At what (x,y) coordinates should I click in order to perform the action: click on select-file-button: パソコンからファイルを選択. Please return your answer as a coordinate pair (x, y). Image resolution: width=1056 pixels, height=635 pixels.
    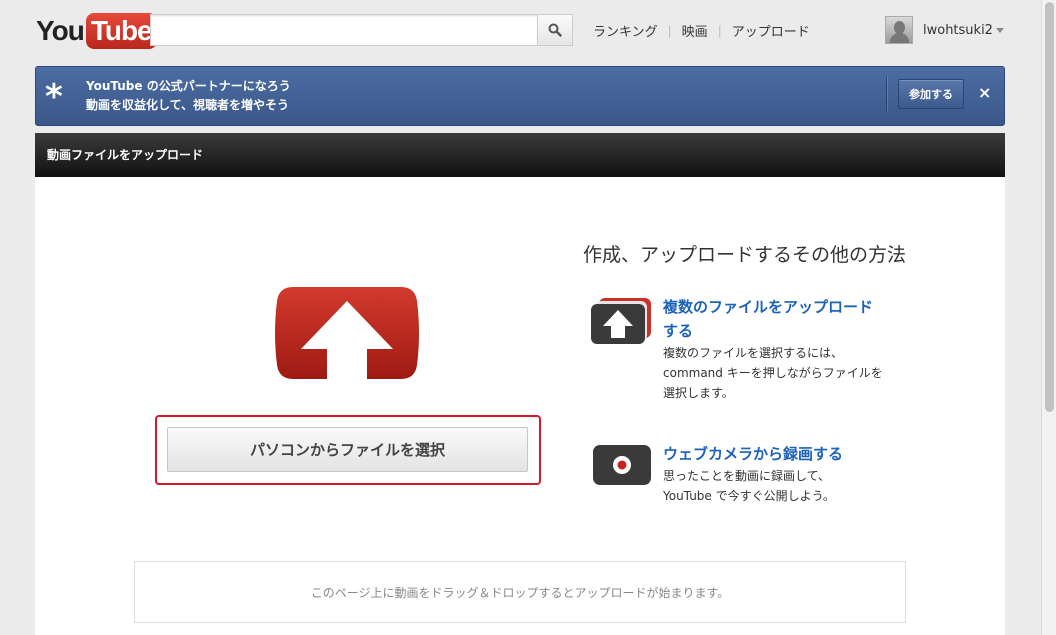
    Looking at the image, I should click on (347, 449).